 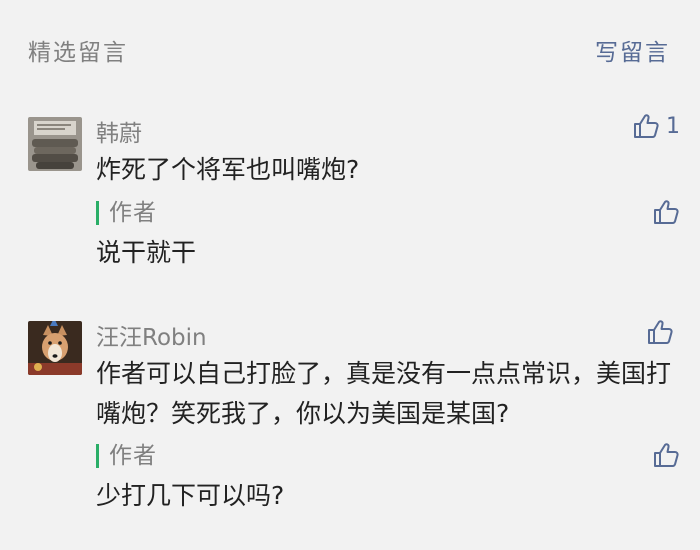 What do you see at coordinates (632, 50) in the screenshot?
I see `write-comment-link: 写留言` at bounding box center [632, 50].